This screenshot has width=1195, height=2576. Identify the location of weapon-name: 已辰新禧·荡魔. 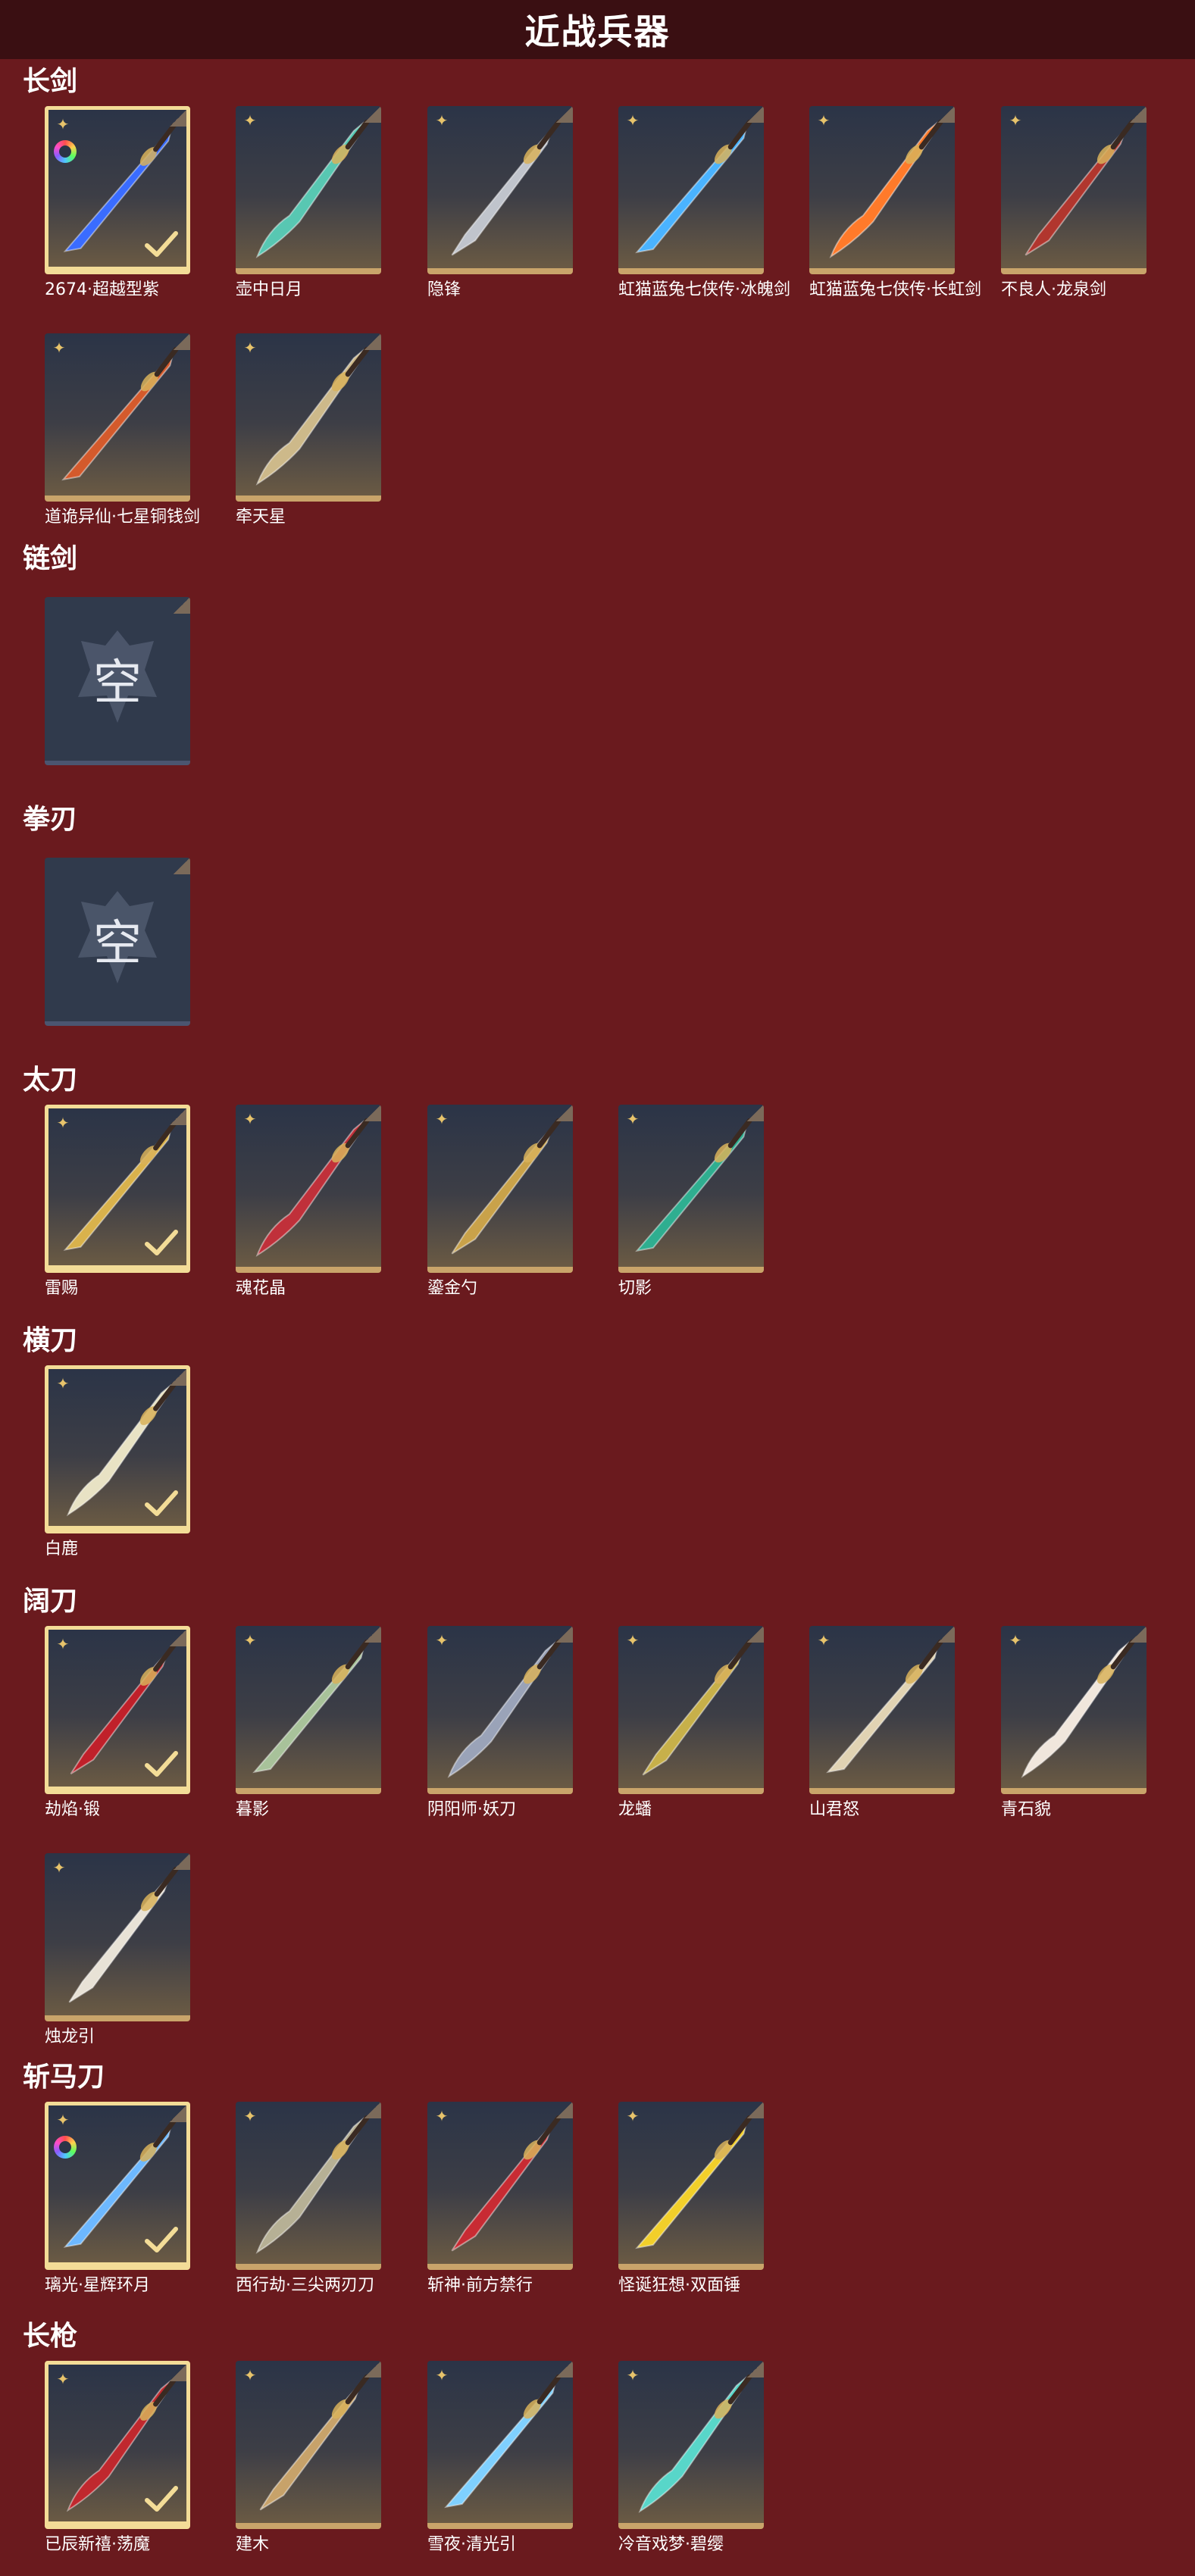
(97, 2544).